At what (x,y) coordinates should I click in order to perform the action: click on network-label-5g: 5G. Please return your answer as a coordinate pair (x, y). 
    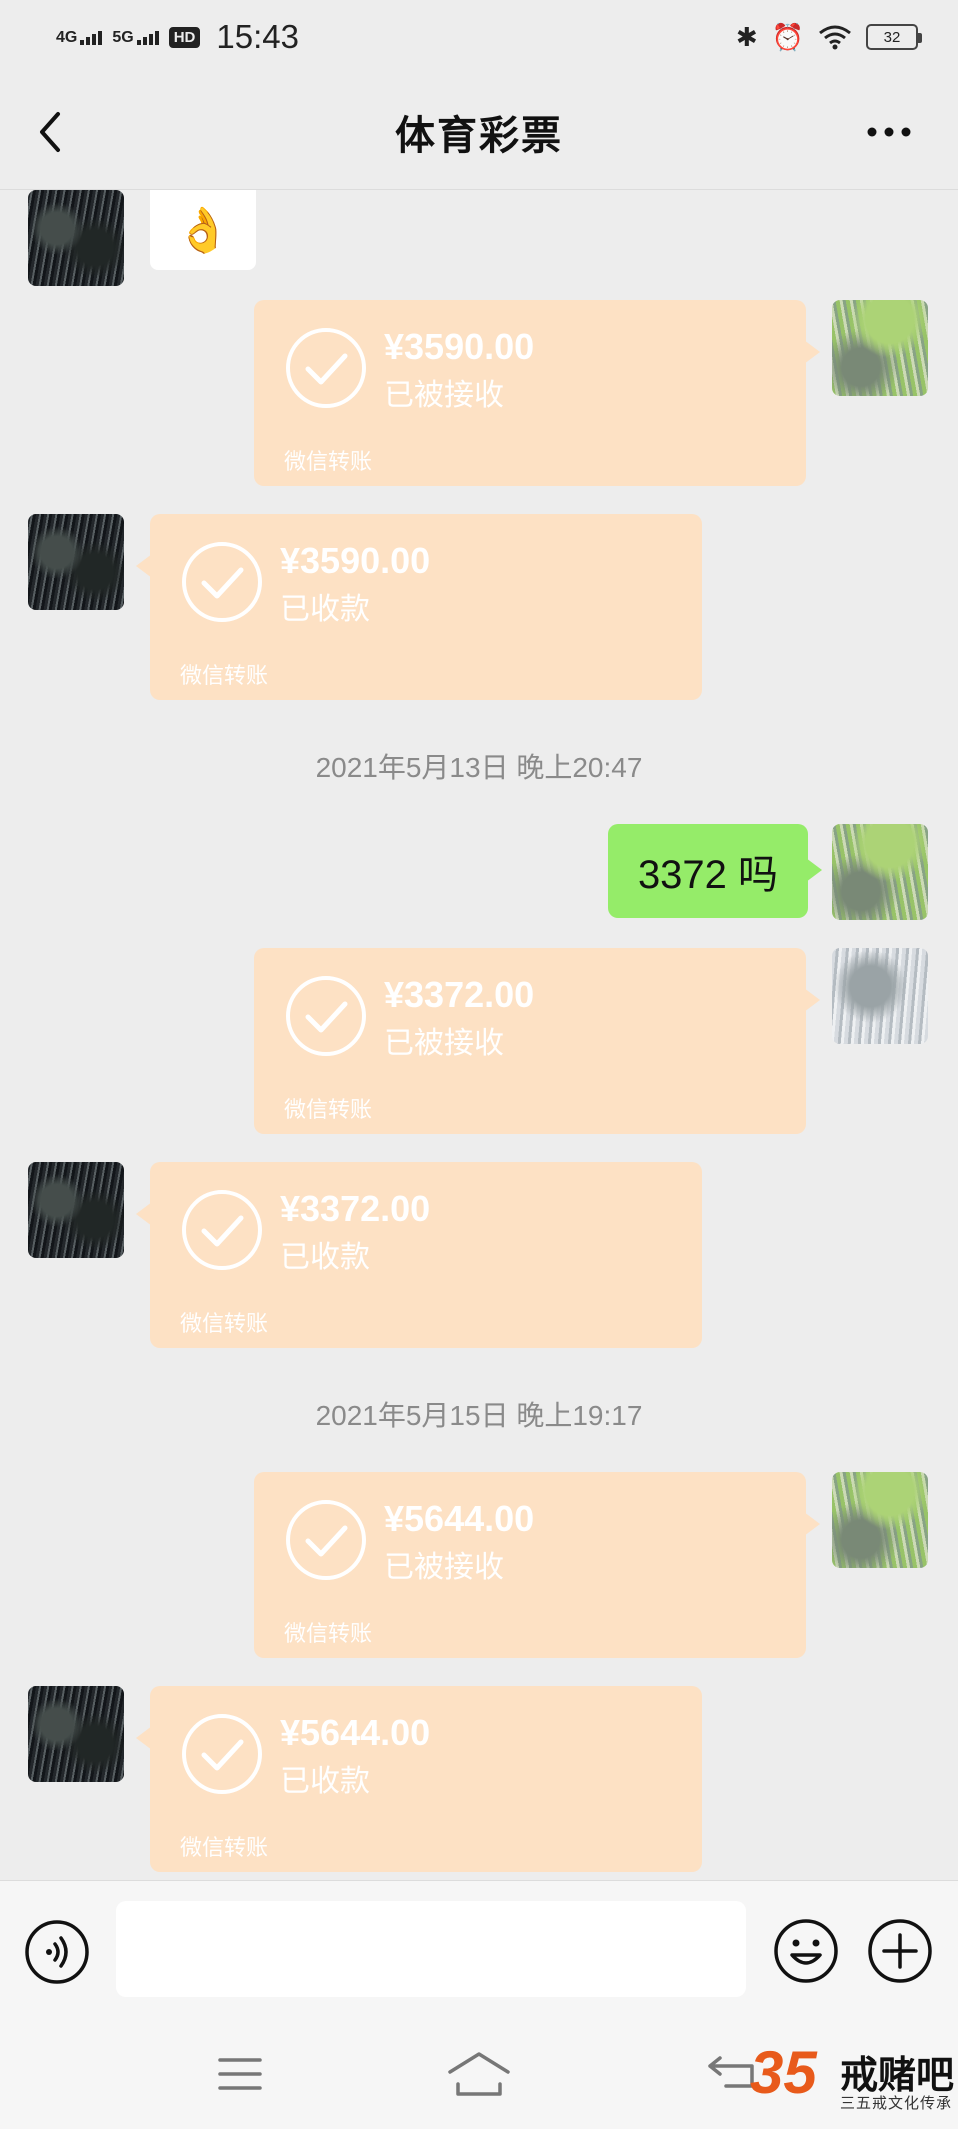
    Looking at the image, I should click on (123, 37).